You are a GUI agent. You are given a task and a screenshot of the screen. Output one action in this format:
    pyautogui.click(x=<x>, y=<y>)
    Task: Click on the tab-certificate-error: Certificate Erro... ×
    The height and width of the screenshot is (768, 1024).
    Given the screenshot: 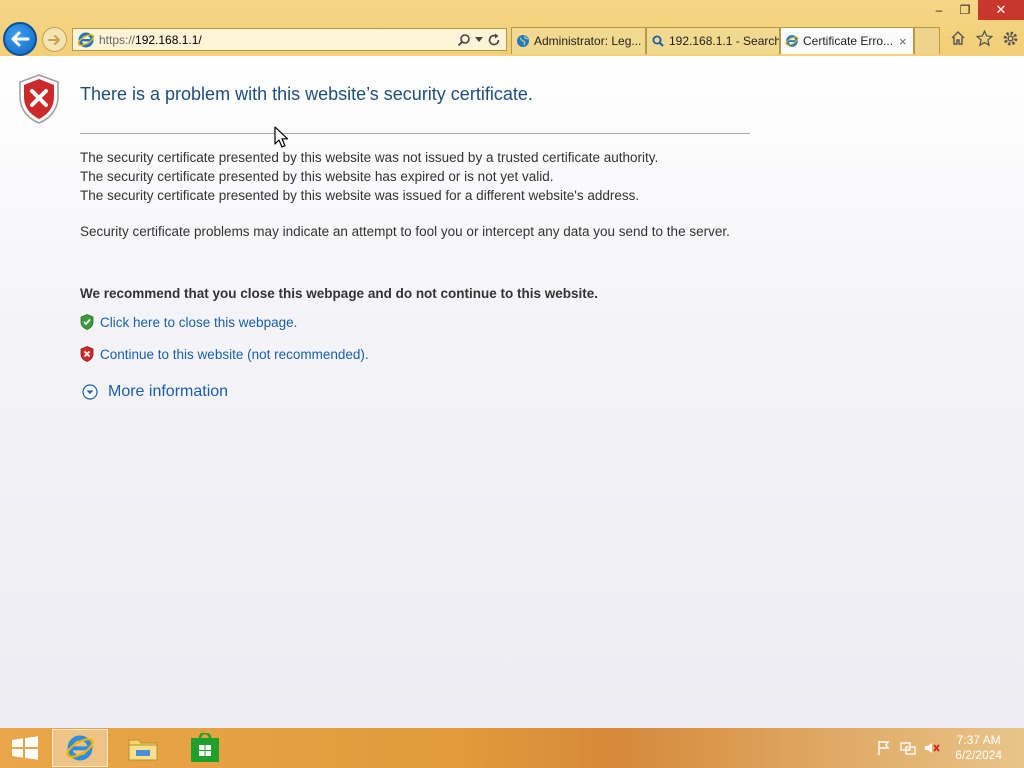 What is the action you would take?
    pyautogui.click(x=847, y=40)
    